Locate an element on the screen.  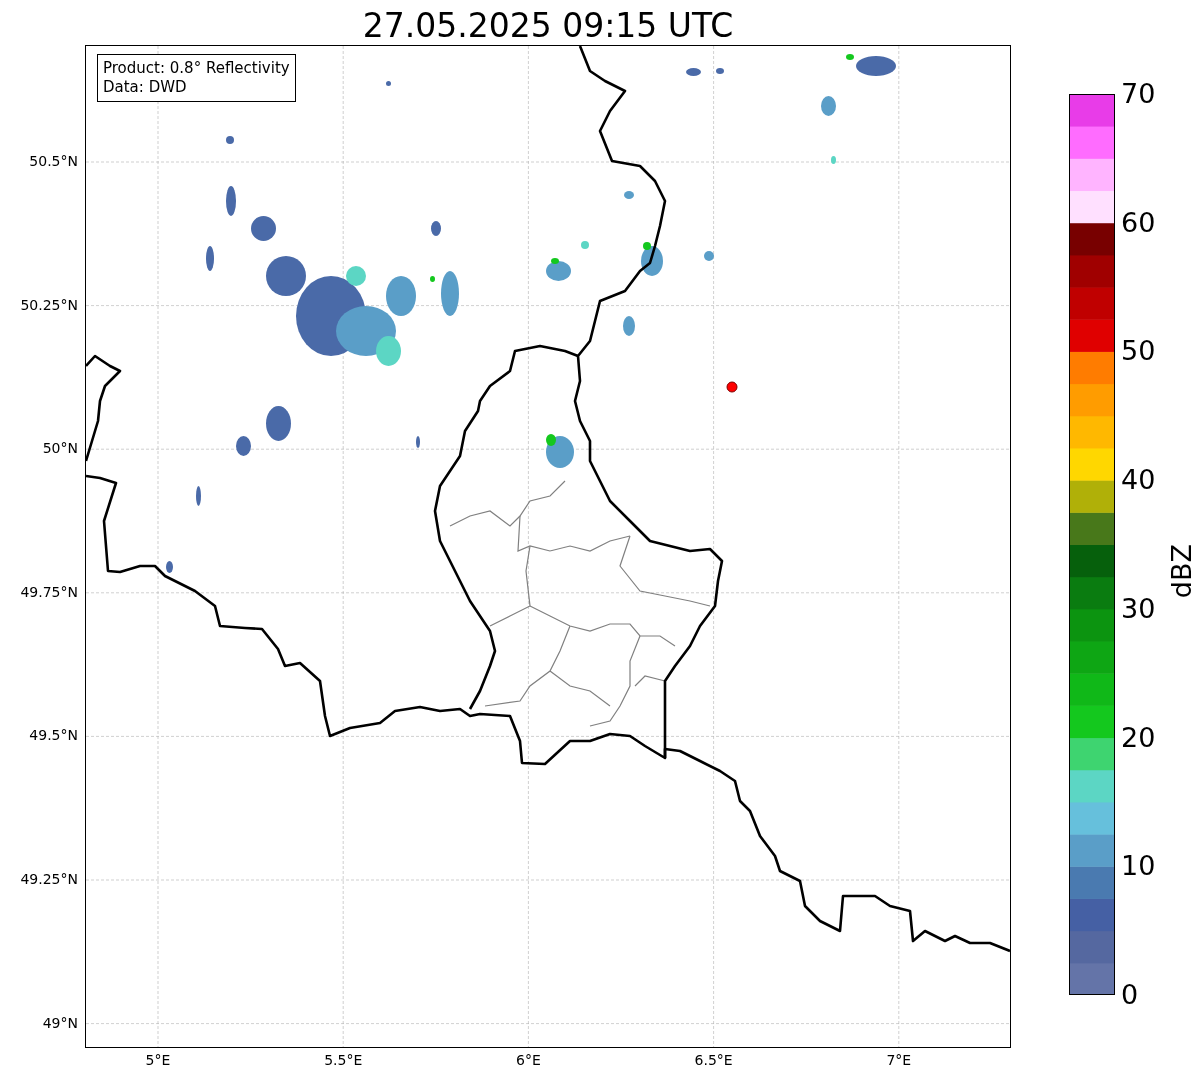
latitude-label: 49.5°N is located at coordinates (53, 735).